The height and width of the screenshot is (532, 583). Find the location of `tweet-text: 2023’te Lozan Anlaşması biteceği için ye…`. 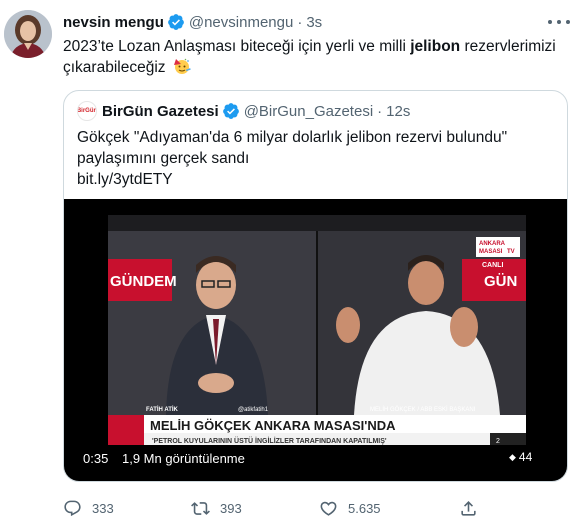

tweet-text: 2023’te Lozan Anlaşması biteceği için ye… is located at coordinates (315, 57).